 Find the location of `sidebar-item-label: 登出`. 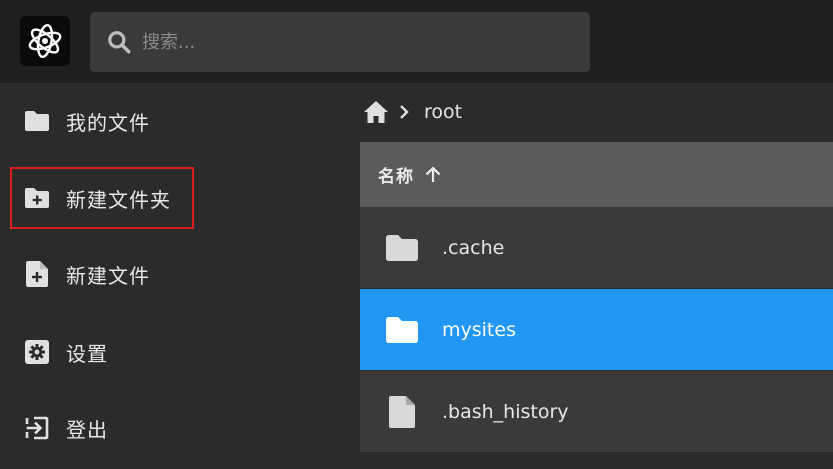

sidebar-item-label: 登出 is located at coordinates (87, 429).